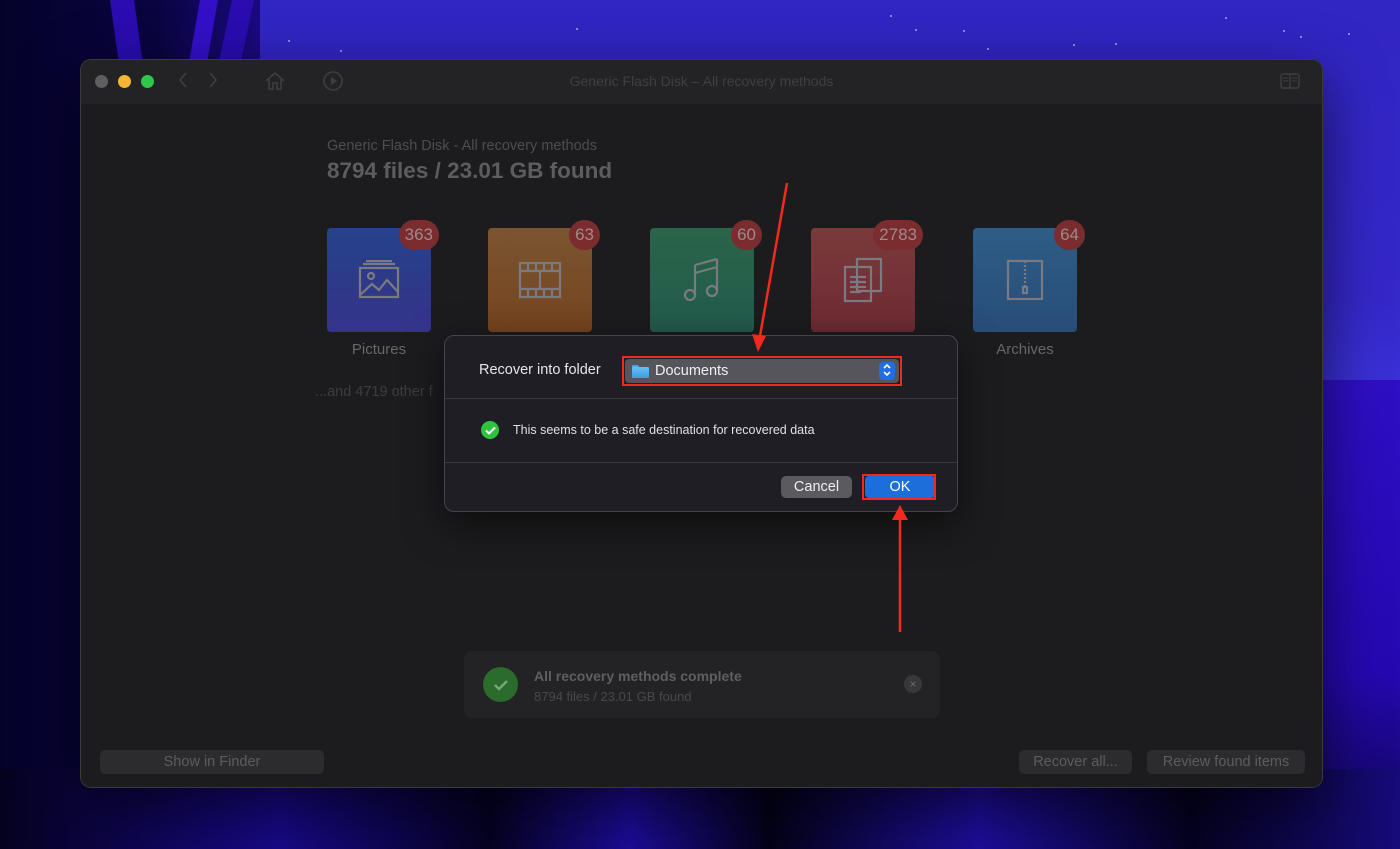  Describe the element at coordinates (887, 371) in the screenshot. I see `chevron-up-down-icon` at that location.